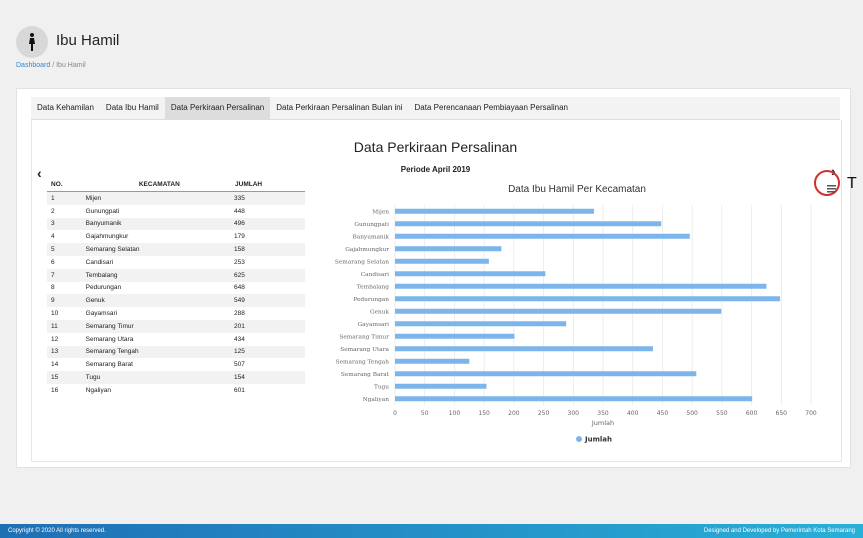 The height and width of the screenshot is (538, 863). Describe the element at coordinates (99, 262) in the screenshot. I see `cell-kecamatan: Candisari` at that location.